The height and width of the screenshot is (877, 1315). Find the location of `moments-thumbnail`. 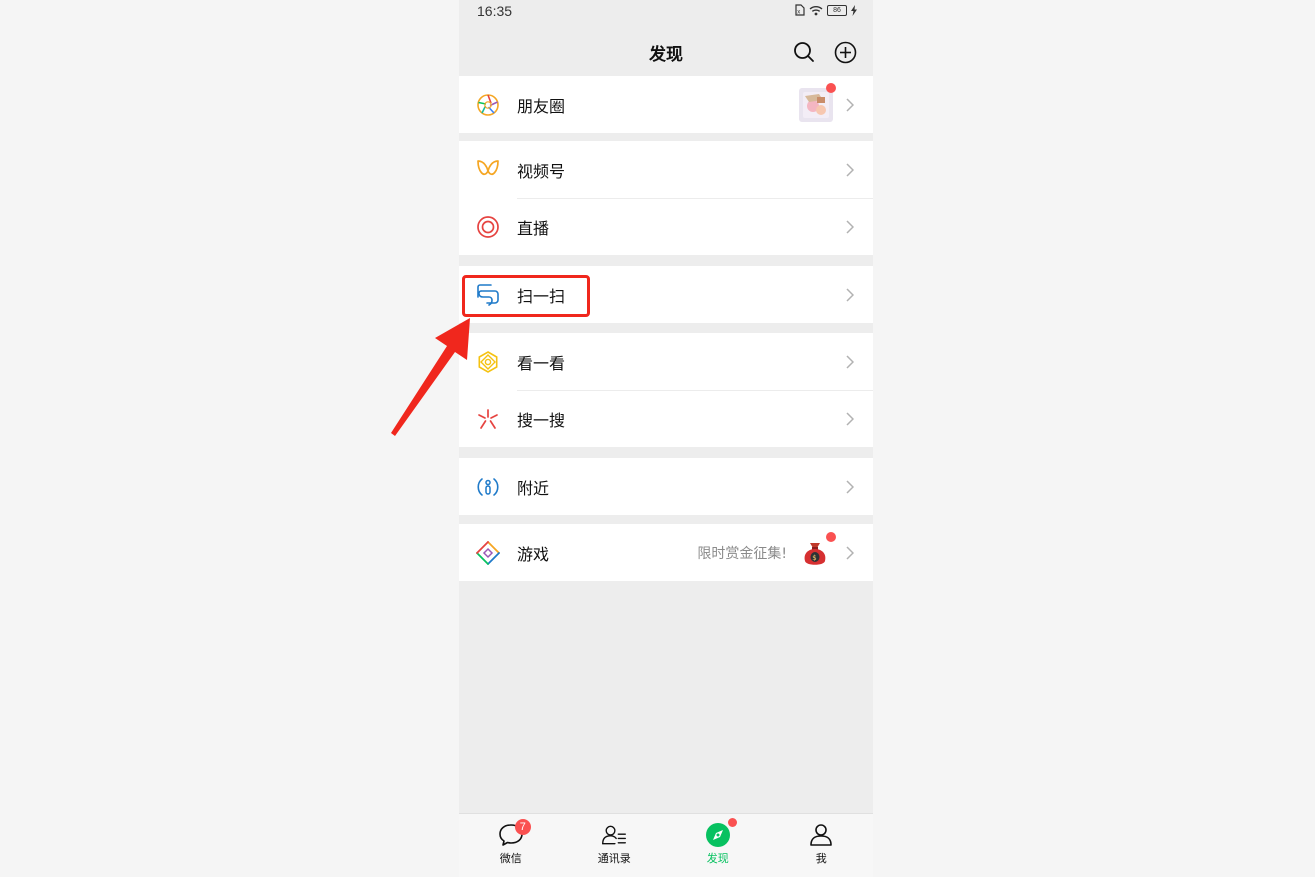

moments-thumbnail is located at coordinates (816, 104).